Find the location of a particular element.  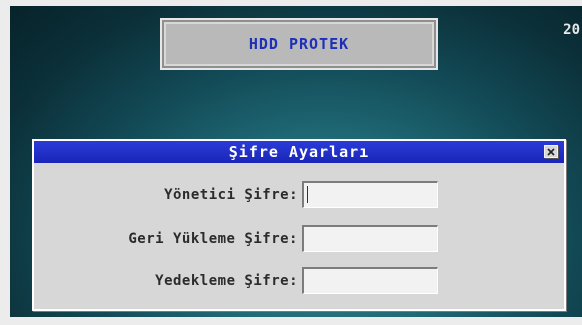

backup-password-row: Yedekleme Şifre: is located at coordinates (299, 282).